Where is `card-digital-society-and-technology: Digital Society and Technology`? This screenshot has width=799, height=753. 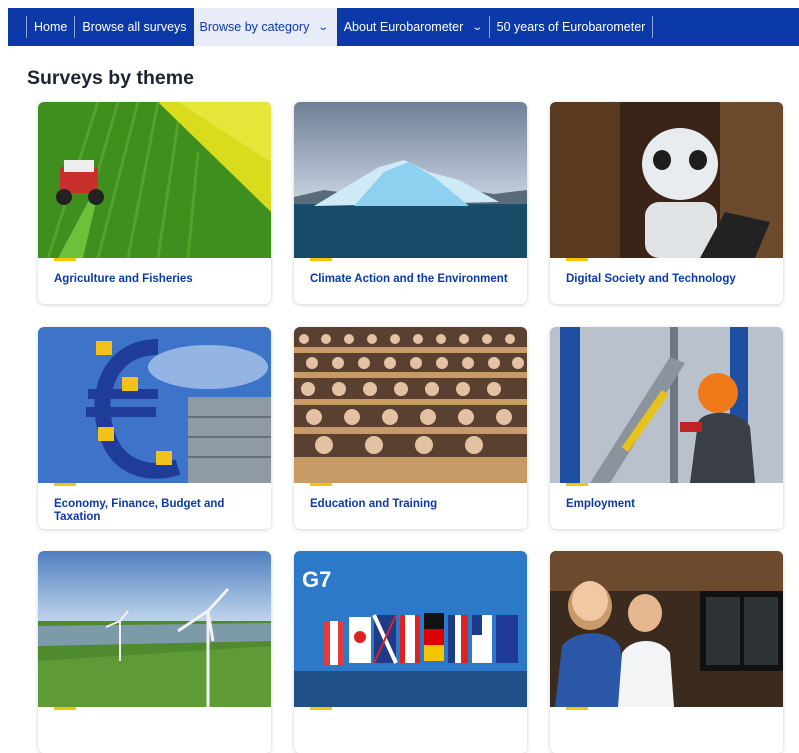
card-digital-society-and-technology: Digital Society and Technology is located at coordinates (666, 203).